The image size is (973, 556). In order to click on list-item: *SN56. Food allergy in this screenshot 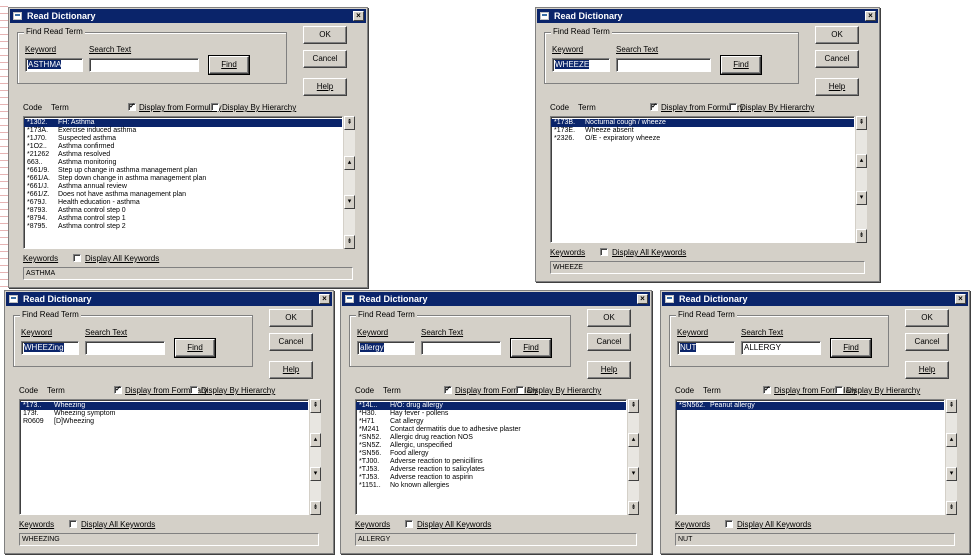, I will do `click(491, 454)`.